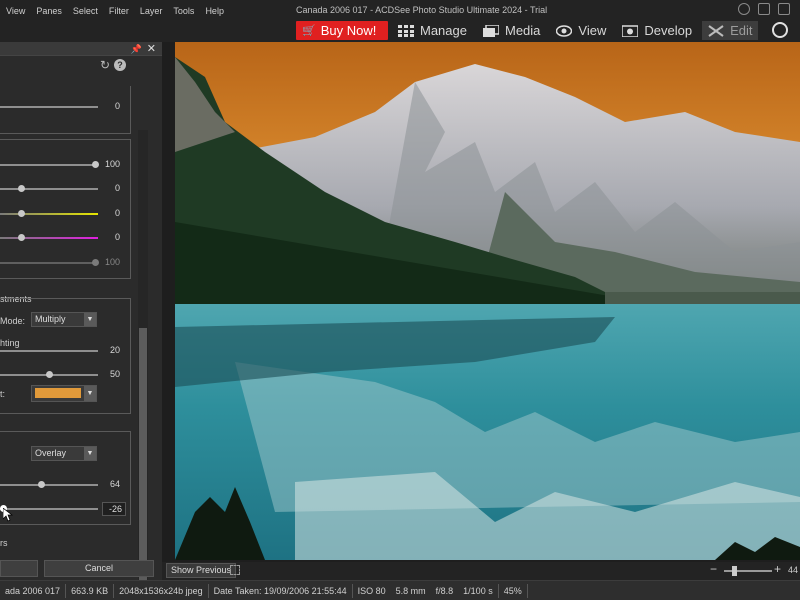  Describe the element at coordinates (58, 393) in the screenshot. I see `color-swatch` at that location.